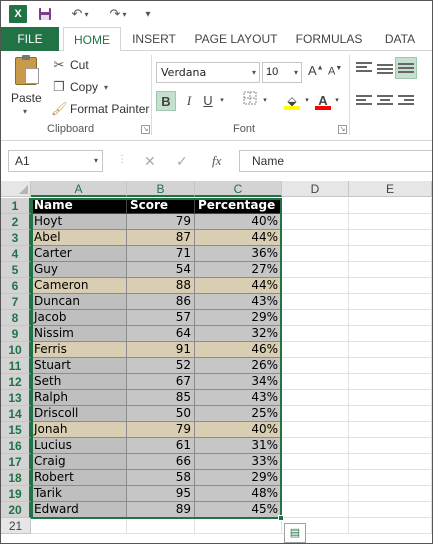 Image resolution: width=433 pixels, height=544 pixels. What do you see at coordinates (16, 286) in the screenshot?
I see `row-header: 6` at bounding box center [16, 286].